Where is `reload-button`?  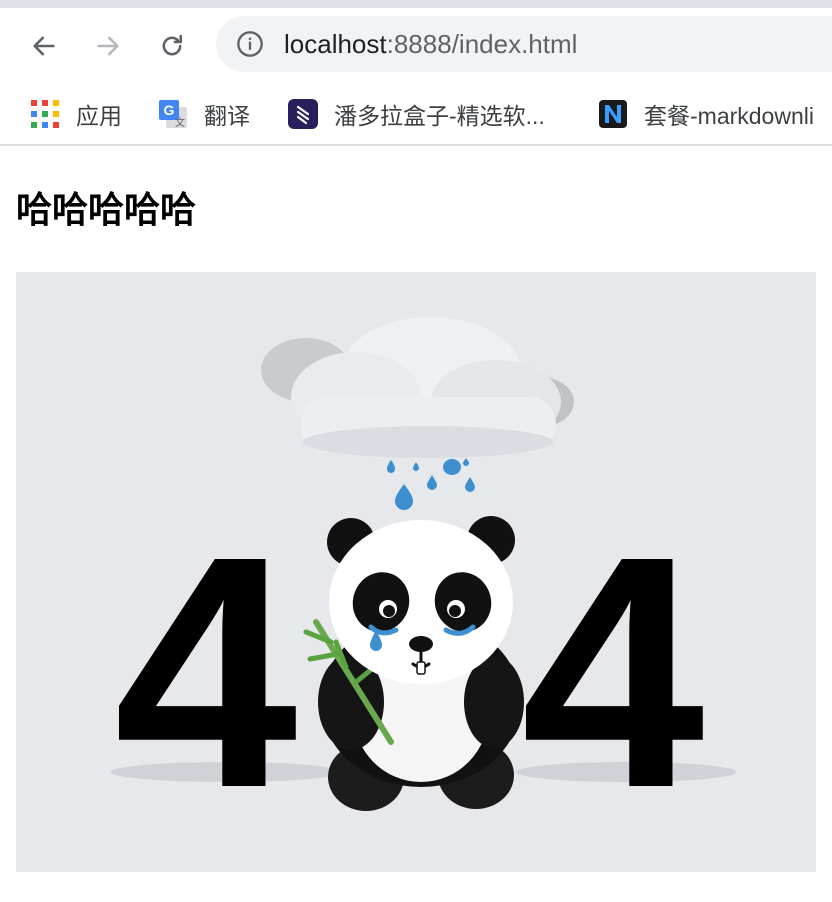
reload-button is located at coordinates (172, 46).